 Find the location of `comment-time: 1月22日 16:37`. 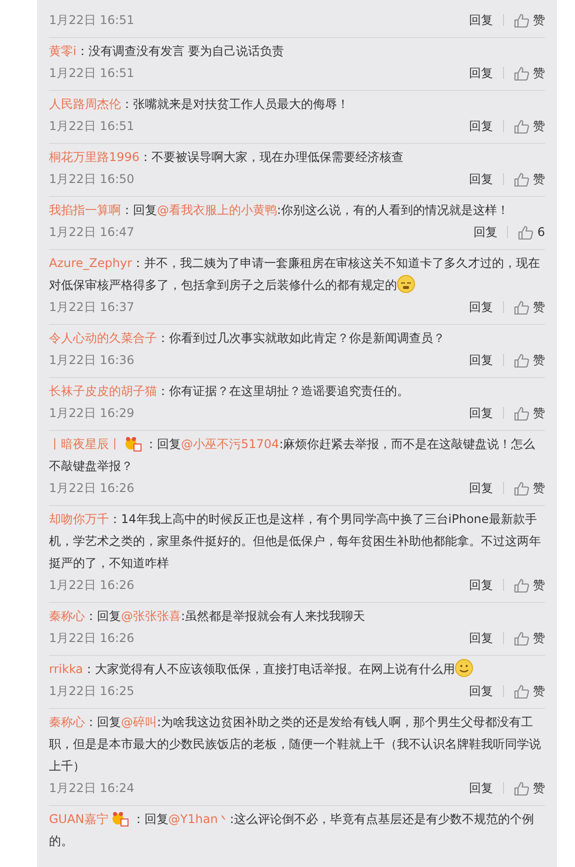

comment-time: 1月22日 16:37 is located at coordinates (91, 307).